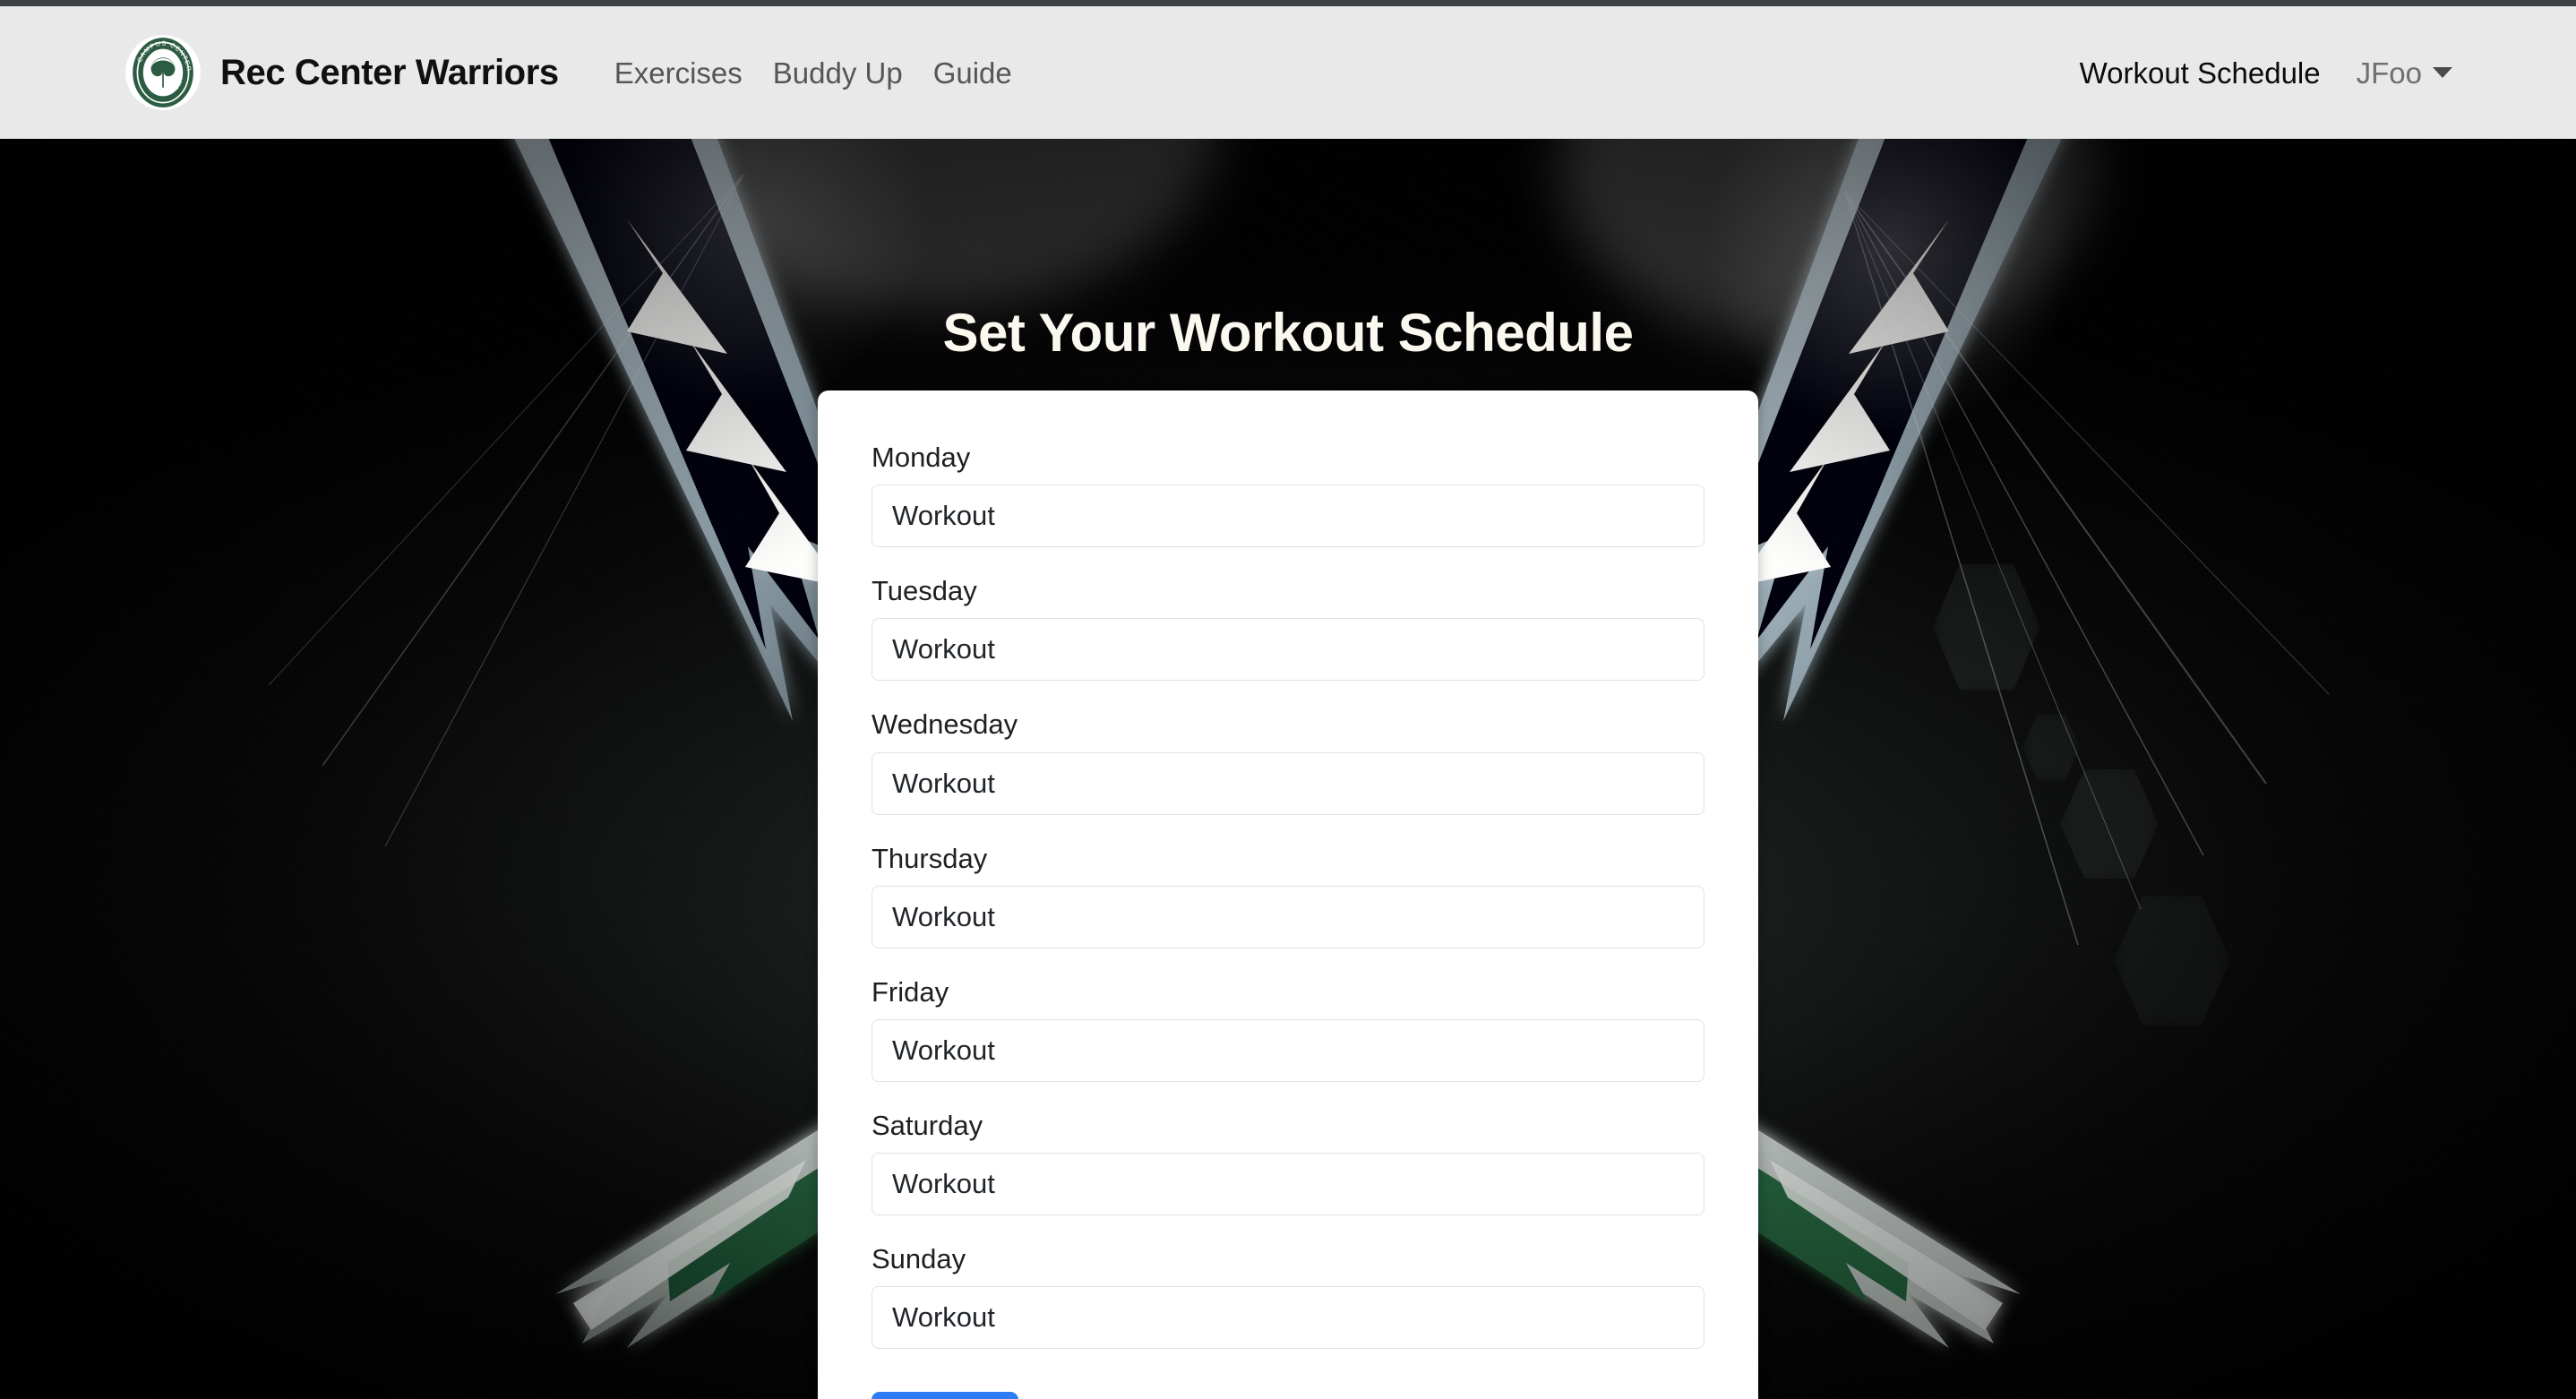 The width and height of the screenshot is (2576, 1399). I want to click on form-group-saturday: Saturday, so click(1288, 1162).